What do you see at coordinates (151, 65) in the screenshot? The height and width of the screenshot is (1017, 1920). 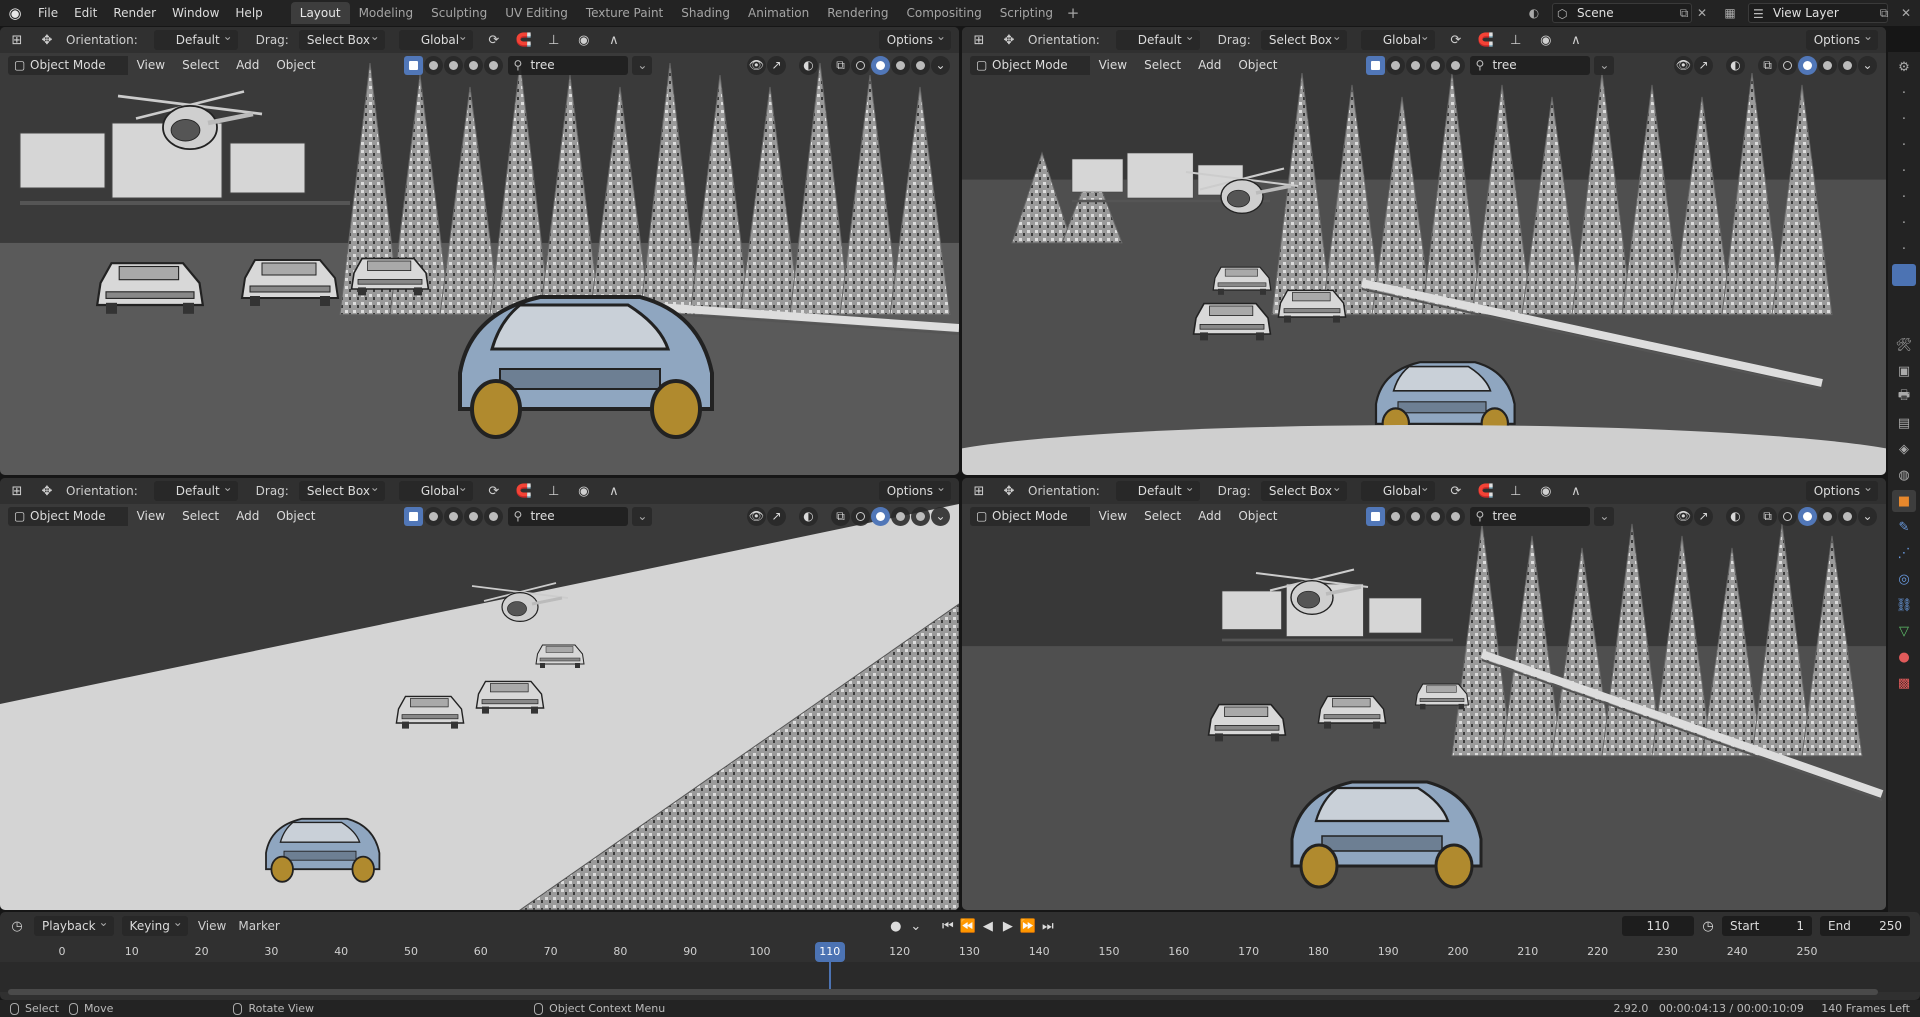 I see `view-menu: View` at bounding box center [151, 65].